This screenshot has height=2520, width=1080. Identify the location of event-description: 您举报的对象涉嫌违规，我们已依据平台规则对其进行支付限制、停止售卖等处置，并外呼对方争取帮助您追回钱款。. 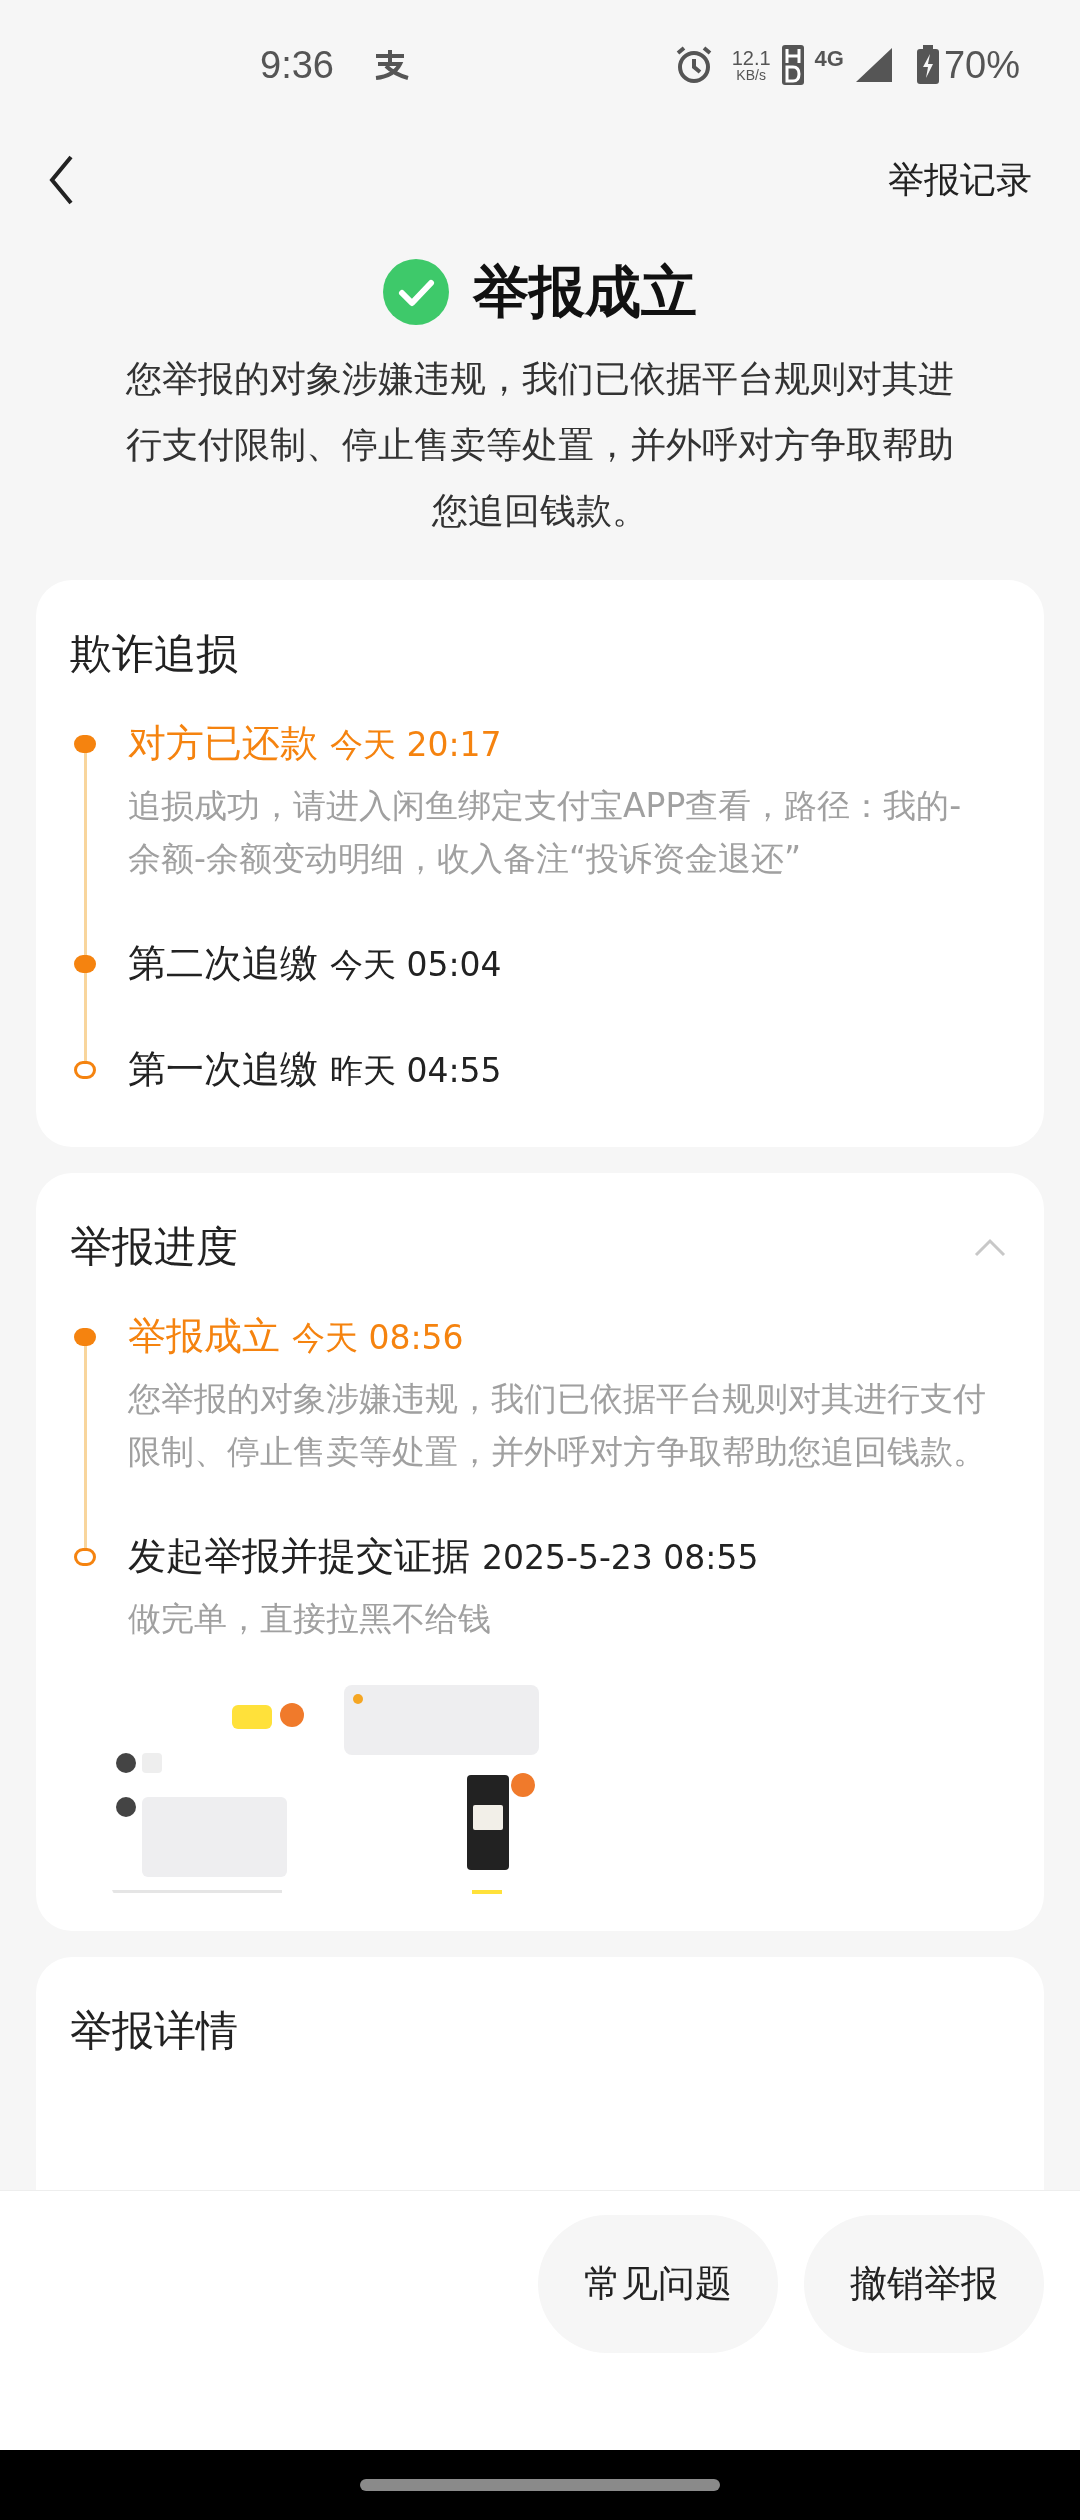
(557, 1425).